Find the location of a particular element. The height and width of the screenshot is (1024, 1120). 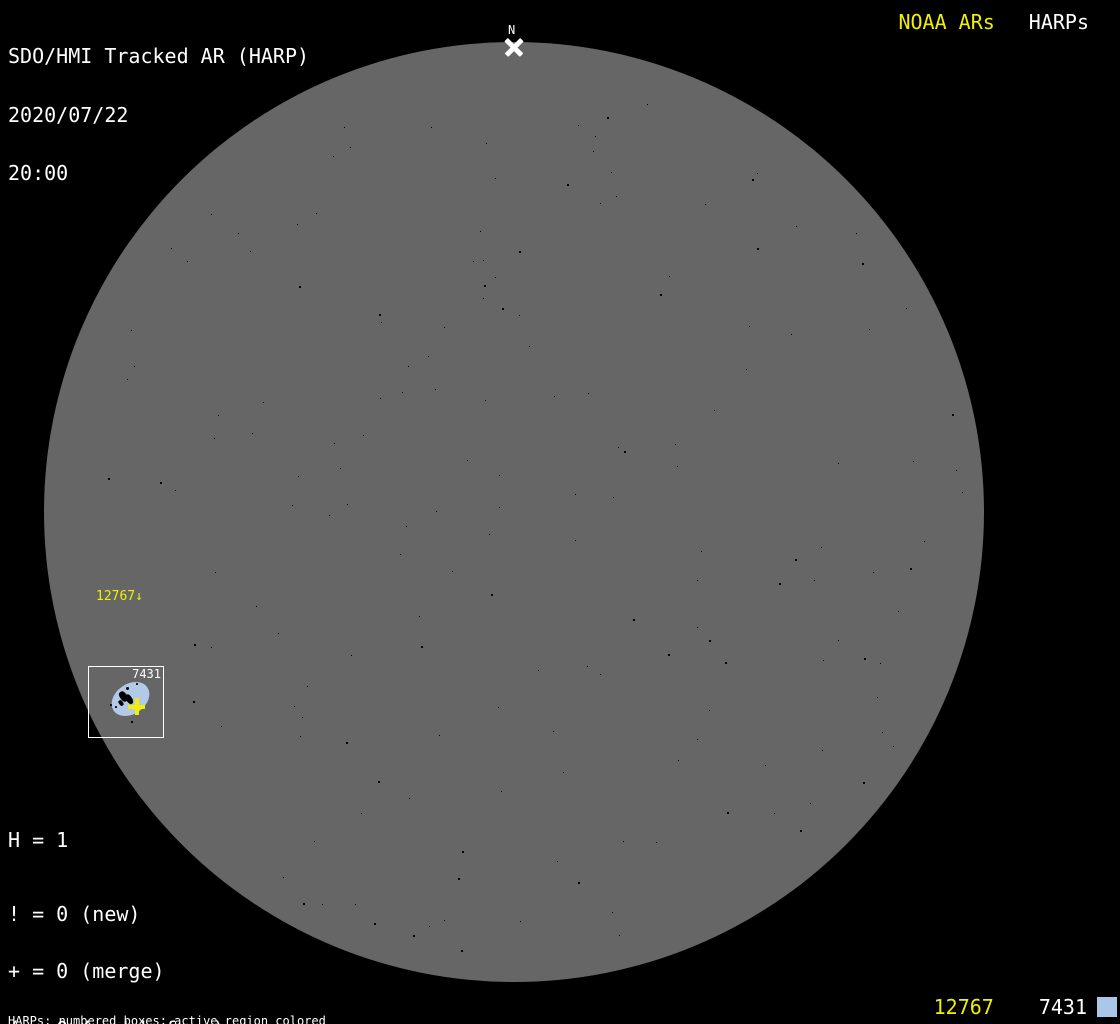

harps-heading: HARPs is located at coordinates (1058, 22).